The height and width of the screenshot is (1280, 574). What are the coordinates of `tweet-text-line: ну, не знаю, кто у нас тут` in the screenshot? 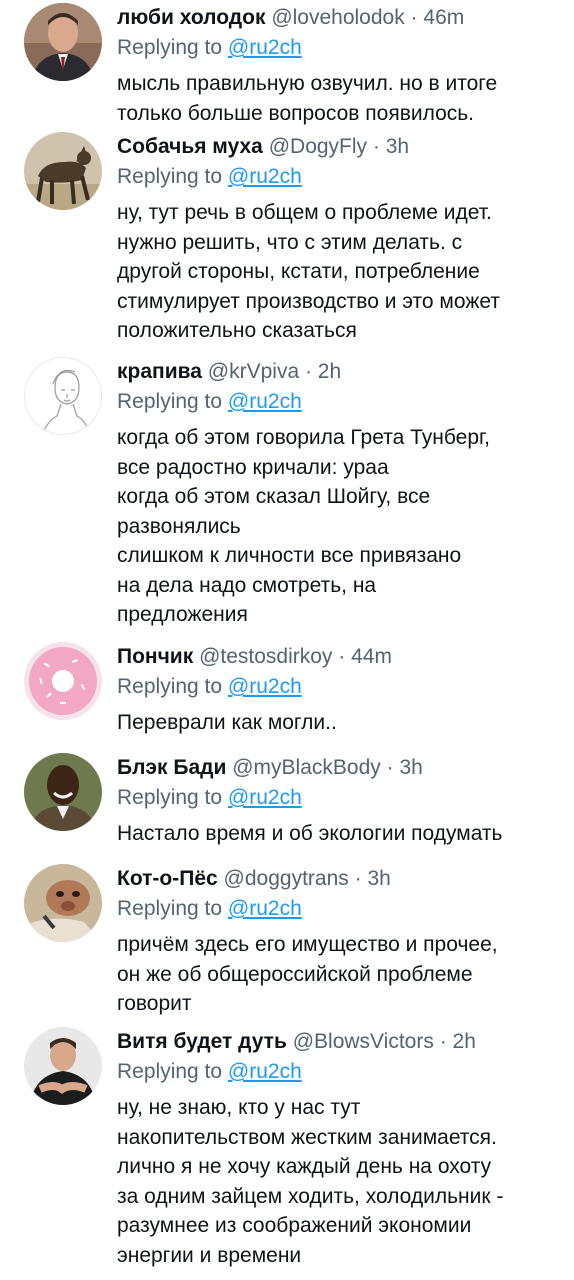 It's located at (239, 1107).